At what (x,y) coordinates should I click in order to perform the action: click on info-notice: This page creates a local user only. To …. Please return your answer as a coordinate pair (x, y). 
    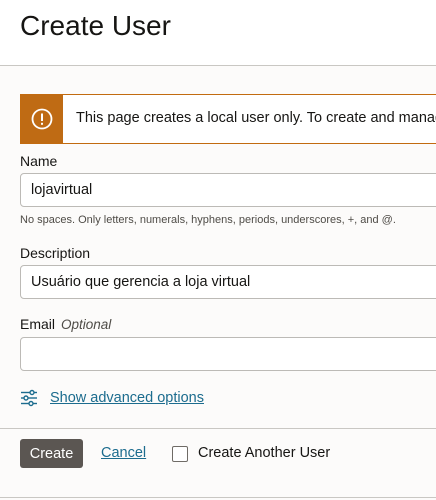
    Looking at the image, I should click on (228, 119).